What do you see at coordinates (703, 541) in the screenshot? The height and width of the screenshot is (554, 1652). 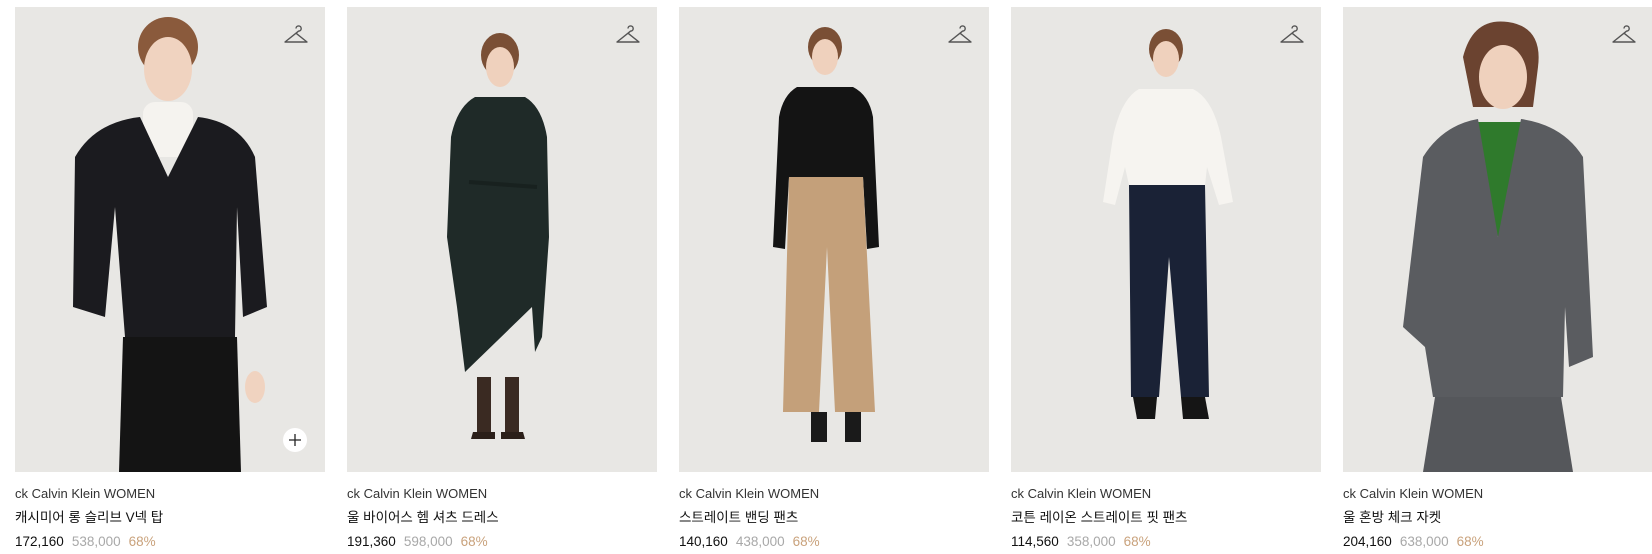 I see `sale-price: 140,160` at bounding box center [703, 541].